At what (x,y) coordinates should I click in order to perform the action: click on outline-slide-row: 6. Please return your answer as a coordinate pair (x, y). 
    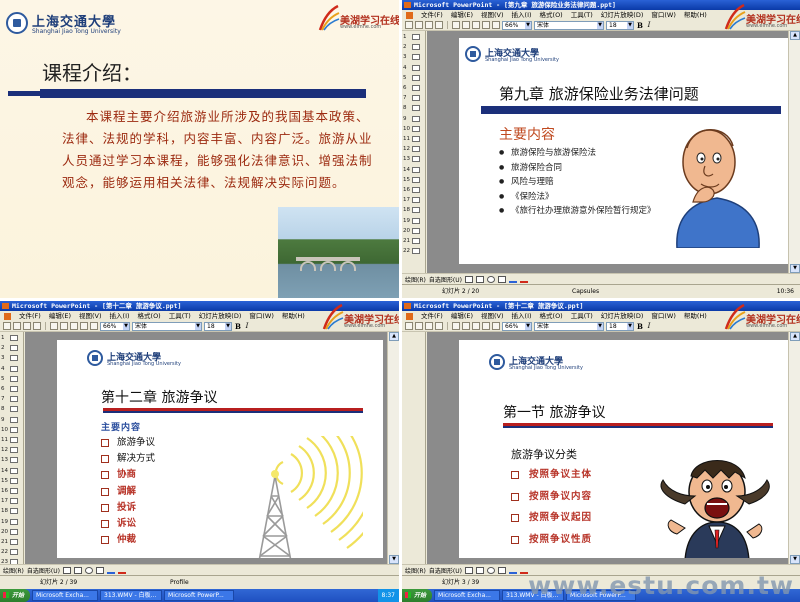
    Looking at the image, I should click on (12, 389).